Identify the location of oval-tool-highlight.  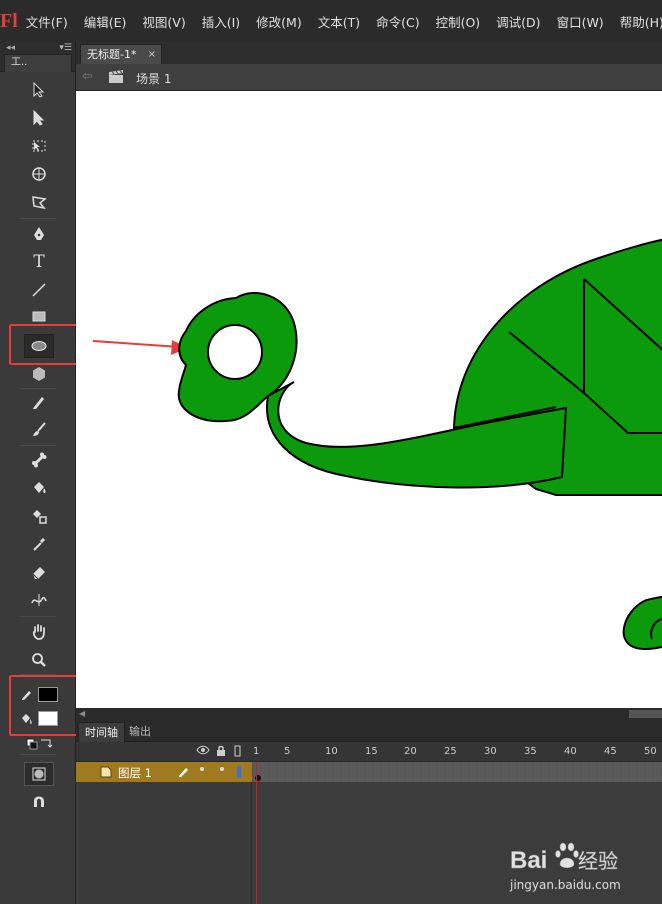
(44, 344).